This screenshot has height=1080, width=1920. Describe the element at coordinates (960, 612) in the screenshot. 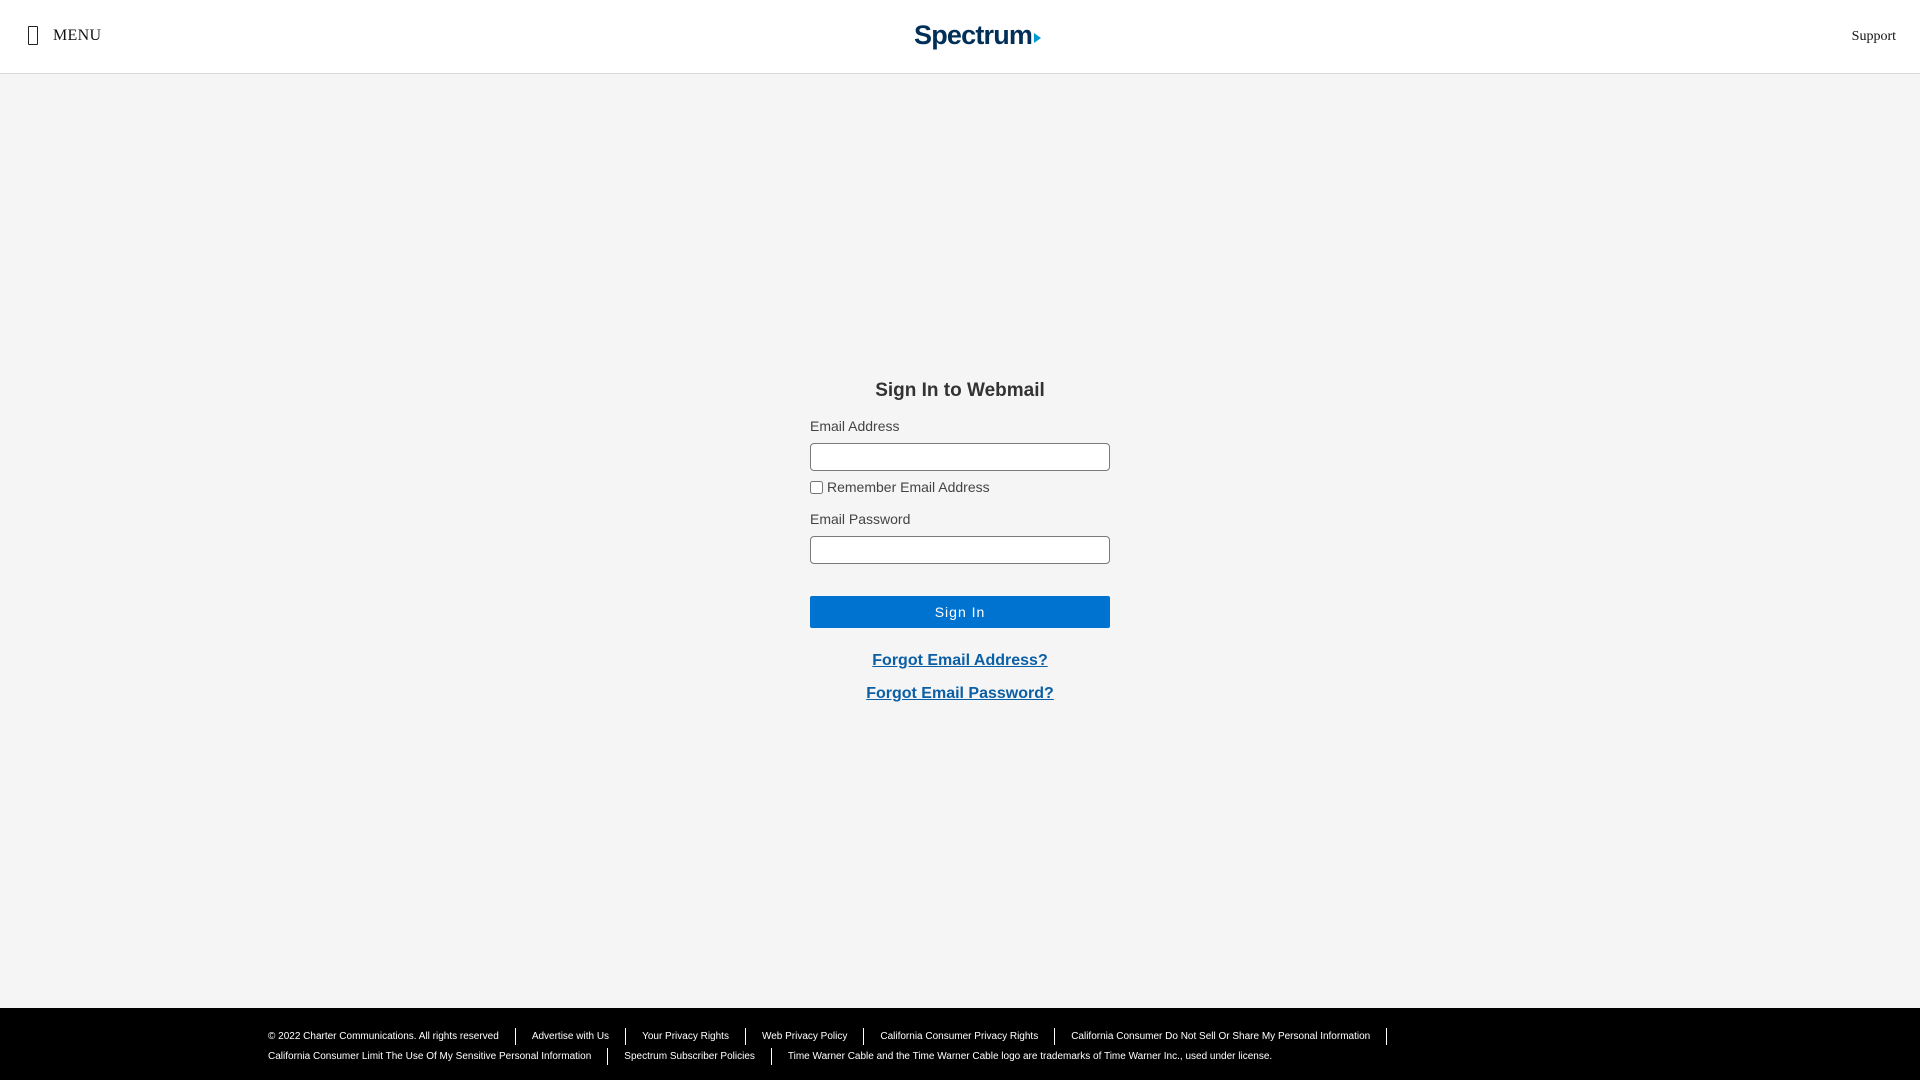

I see `sign-in-button: Sign In` at that location.